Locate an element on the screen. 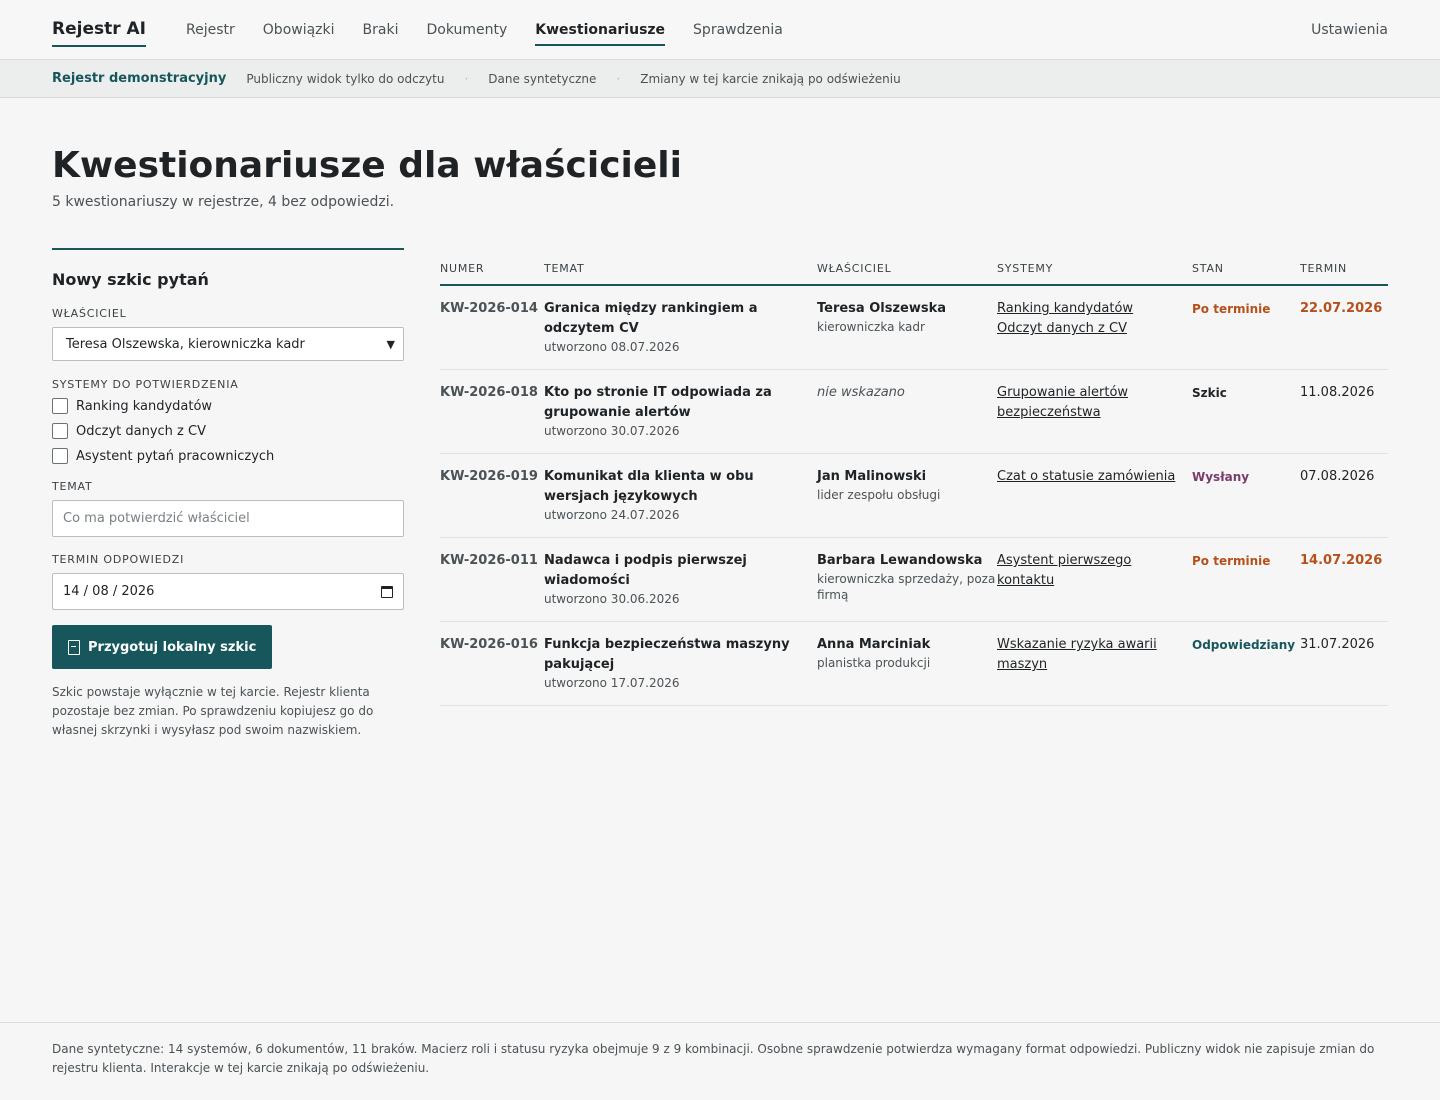 The image size is (1440, 1100). col-header-deadline: TERMIN is located at coordinates (1344, 274).